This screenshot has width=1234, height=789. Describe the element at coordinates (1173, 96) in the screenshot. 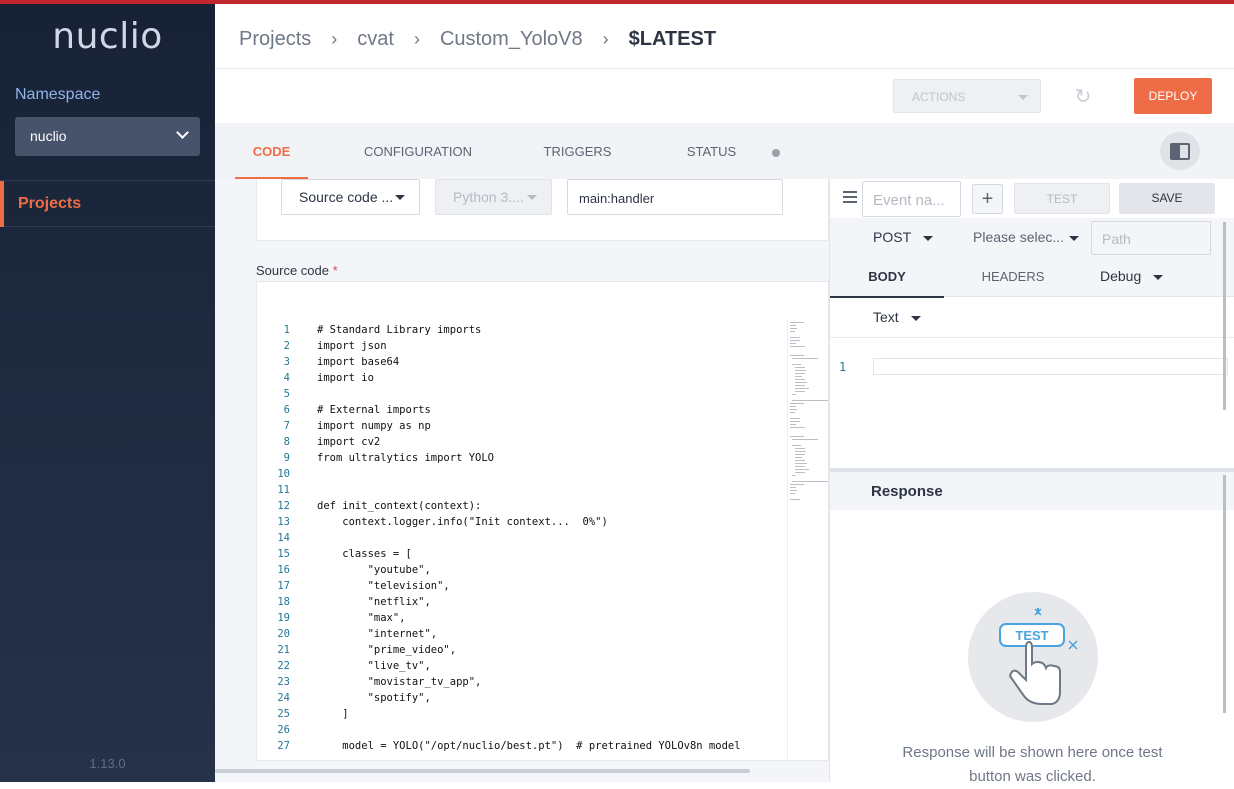

I see `deploy-button: DEPLOY` at that location.